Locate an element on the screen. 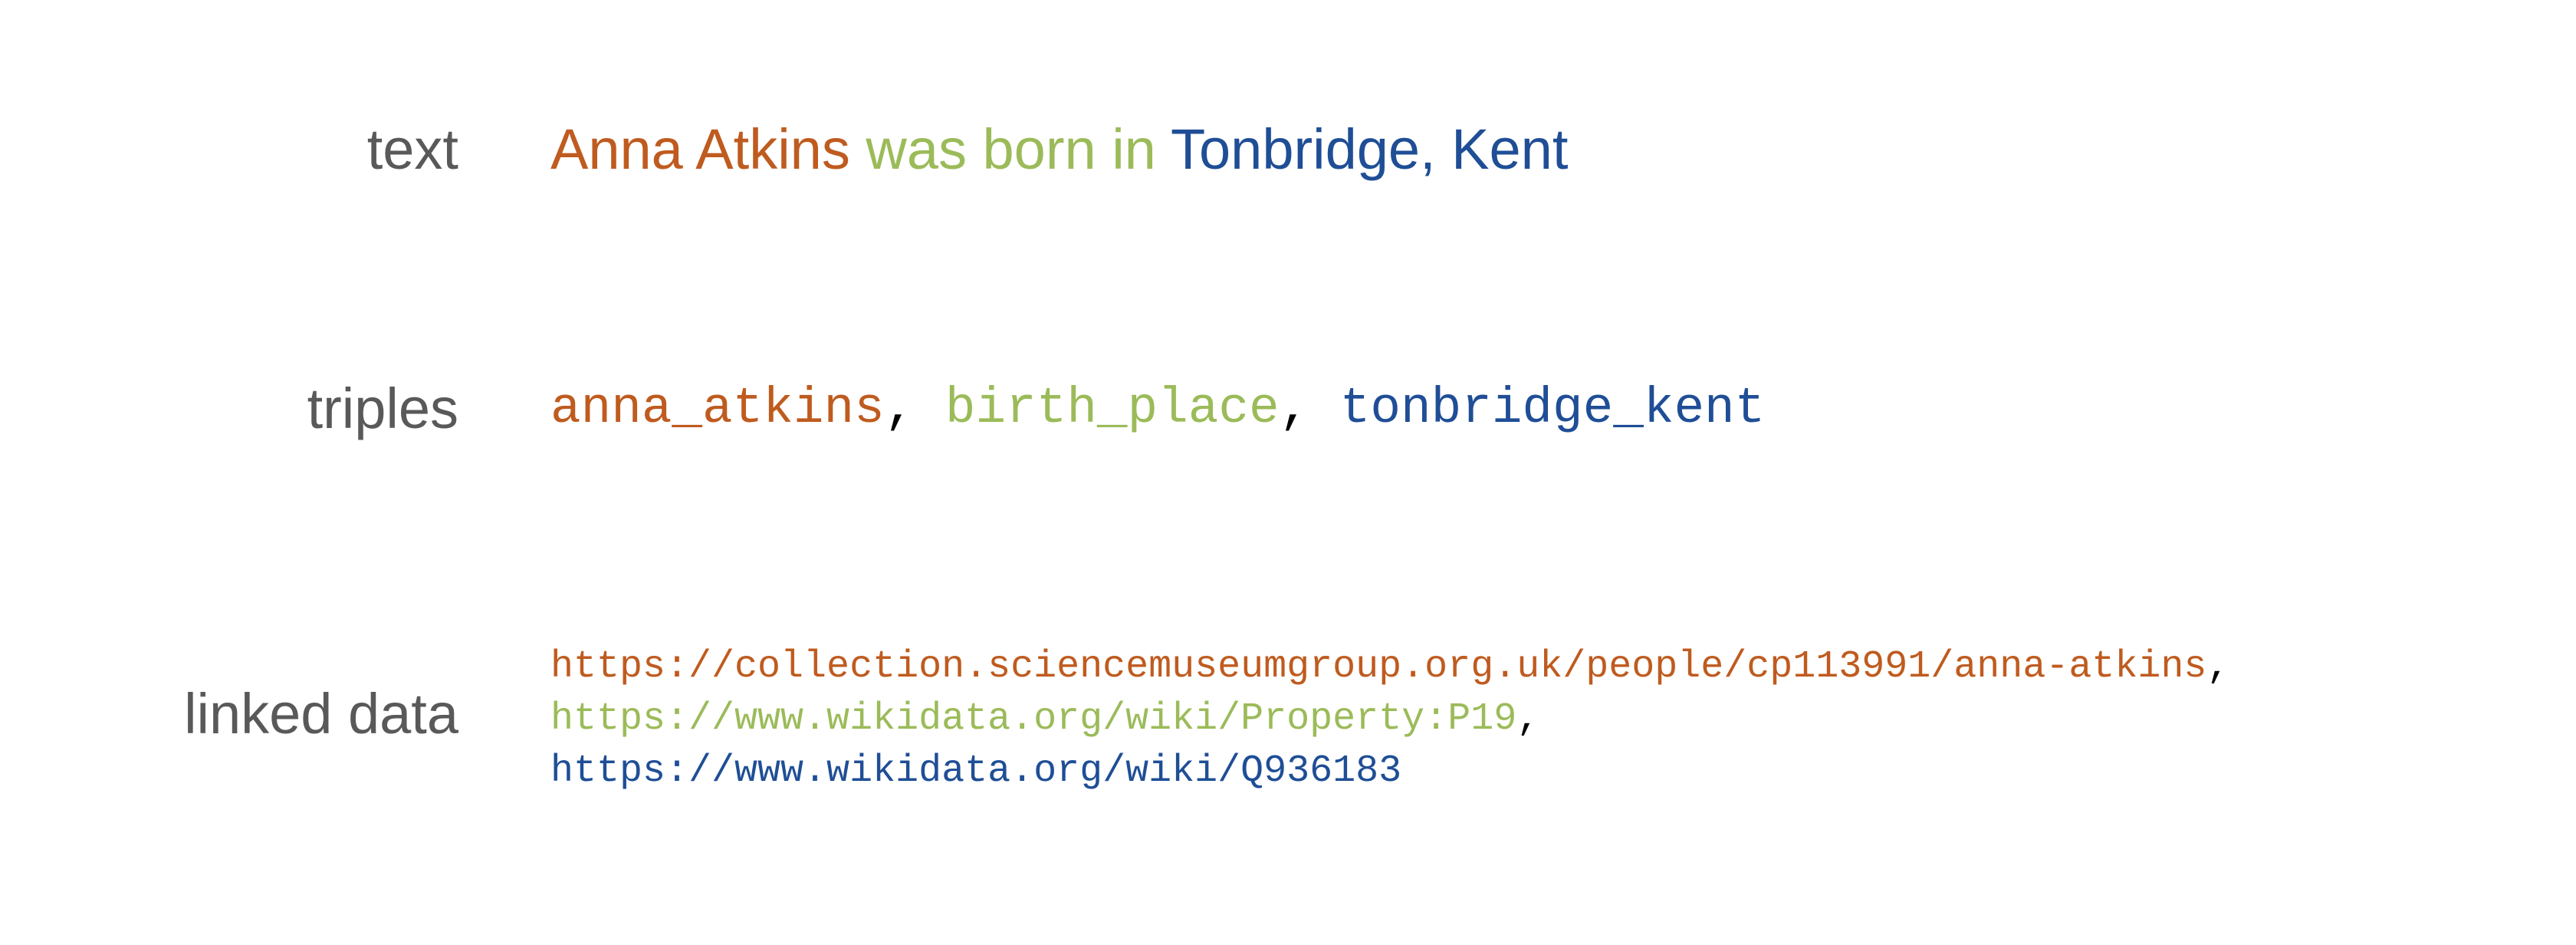 The width and height of the screenshot is (2576, 945). linked-data-object-line: https://www.wikidata.org/wiki/Q936183 is located at coordinates (1389, 772).